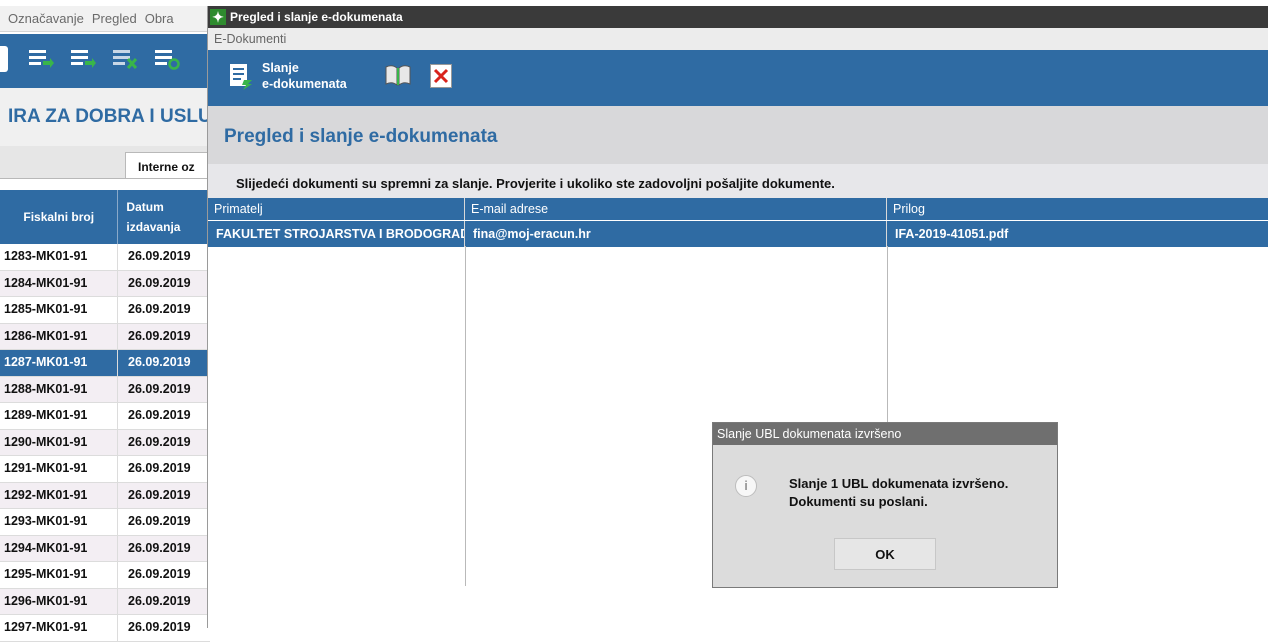  What do you see at coordinates (59, 575) in the screenshot?
I see `cell-fiskalni-broj: 1295-MK01-91` at bounding box center [59, 575].